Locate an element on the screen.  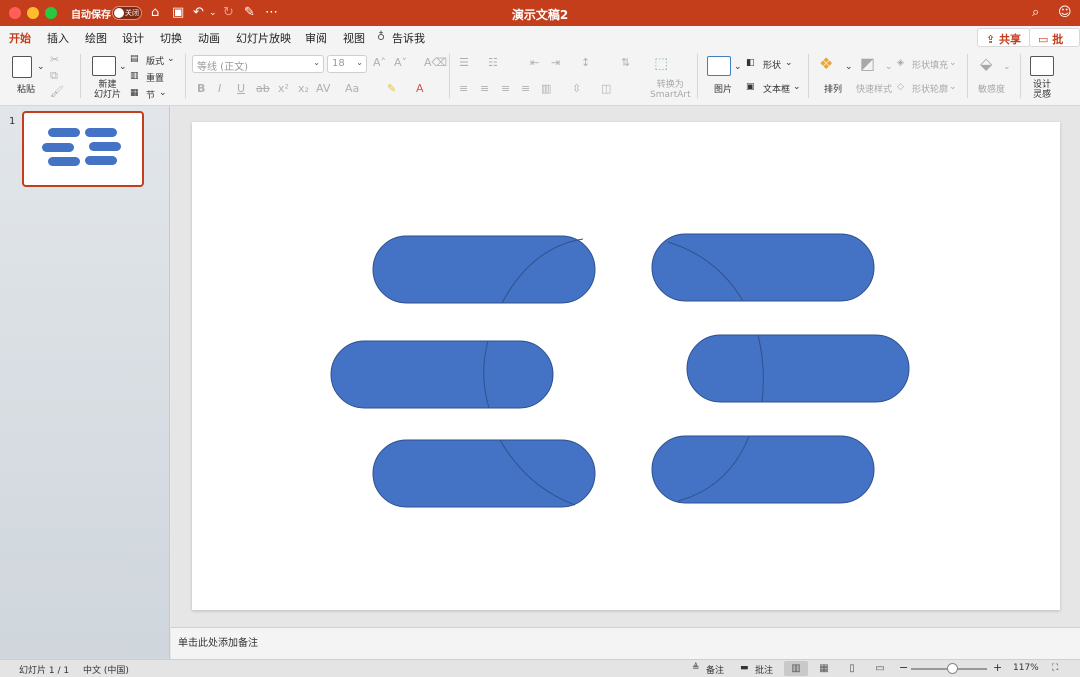
reset-button: 重置 is located at coordinates (155, 77).